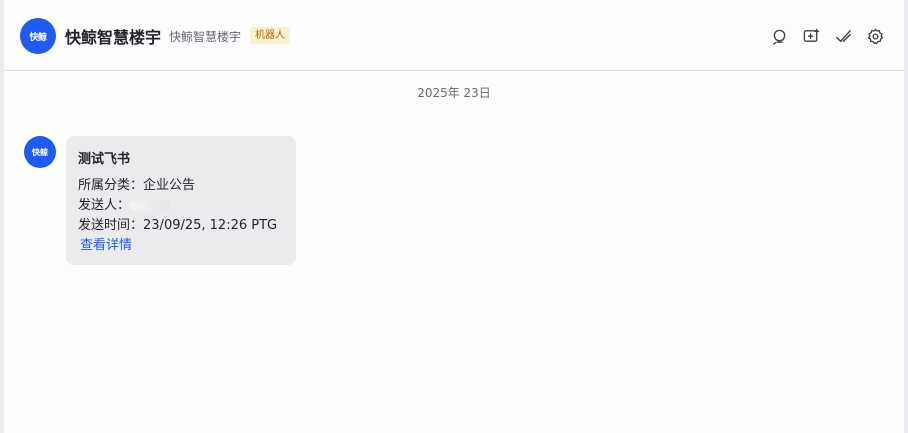 The height and width of the screenshot is (433, 908). I want to click on search-button, so click(779, 36).